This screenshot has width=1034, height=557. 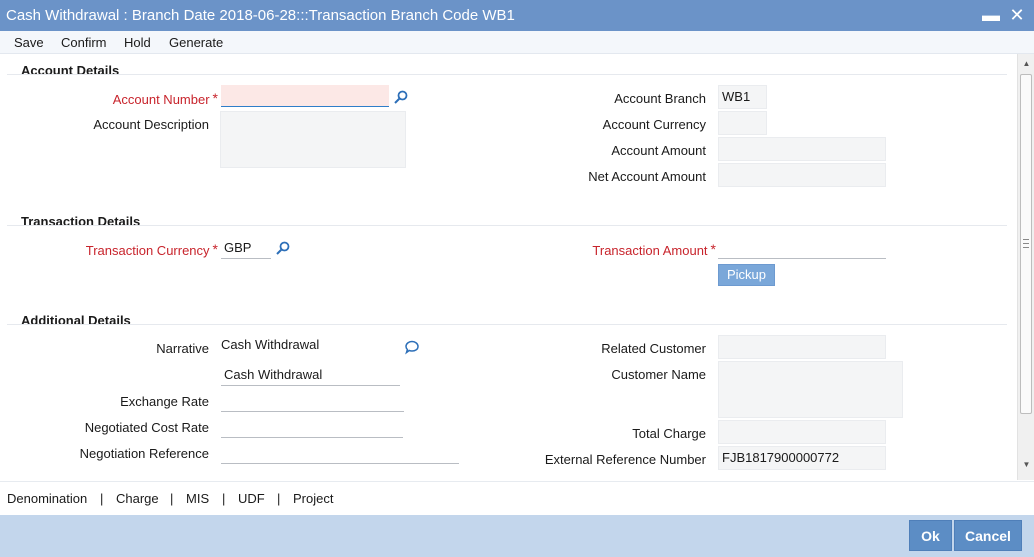 What do you see at coordinates (1026, 63) in the screenshot?
I see `scroll-up-icon: ▲` at bounding box center [1026, 63].